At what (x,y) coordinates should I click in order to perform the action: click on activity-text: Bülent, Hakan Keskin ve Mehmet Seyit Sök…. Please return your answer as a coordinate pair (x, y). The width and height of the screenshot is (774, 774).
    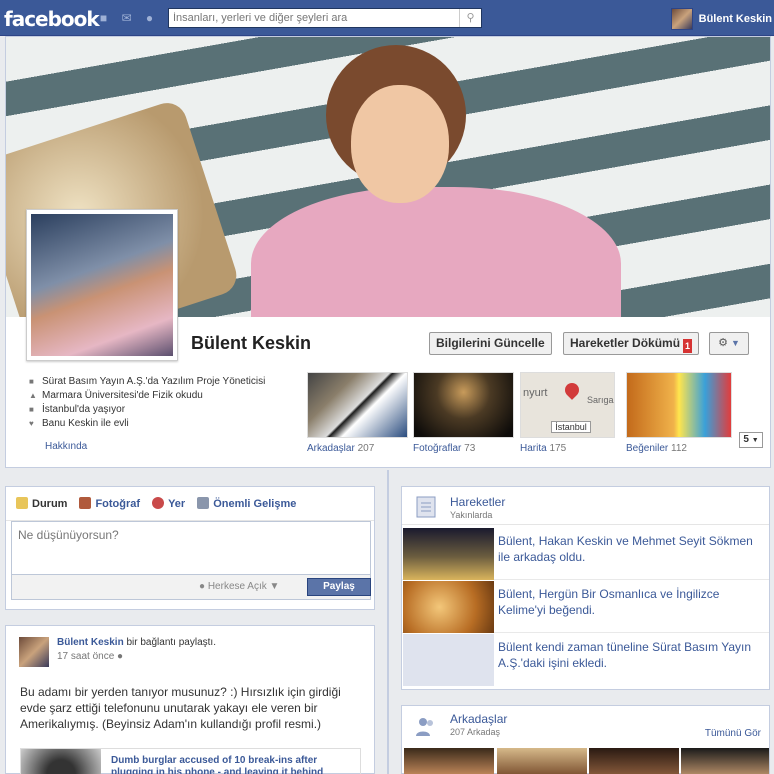
    Looking at the image, I should click on (625, 549).